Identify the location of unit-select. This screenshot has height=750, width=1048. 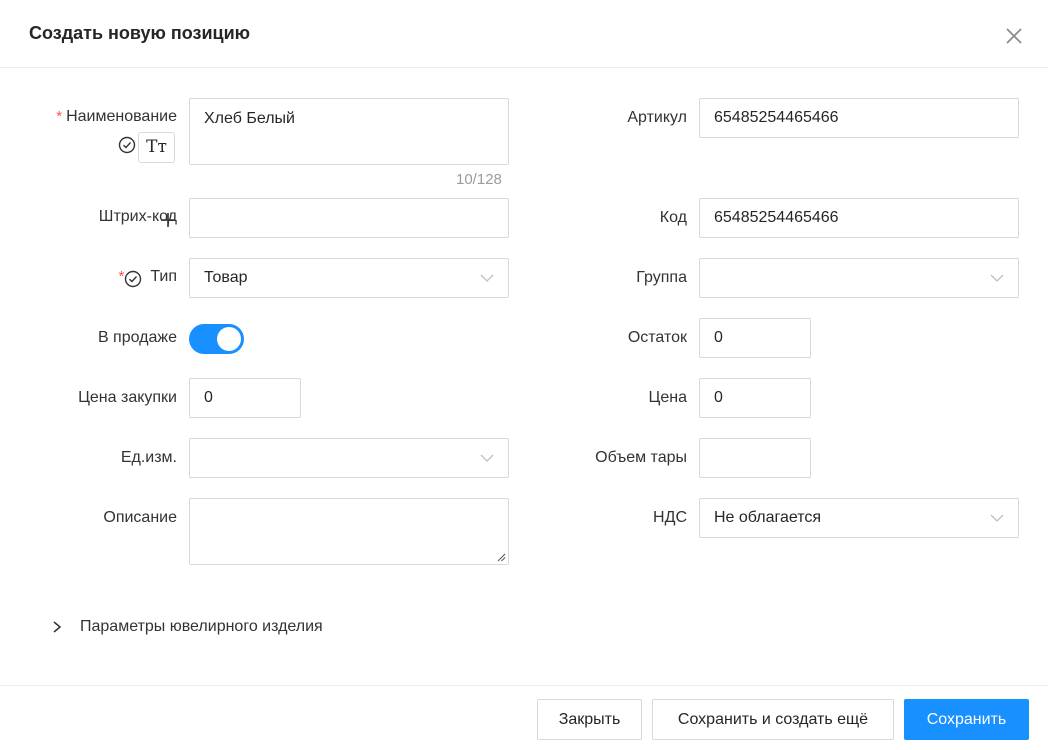
(349, 458).